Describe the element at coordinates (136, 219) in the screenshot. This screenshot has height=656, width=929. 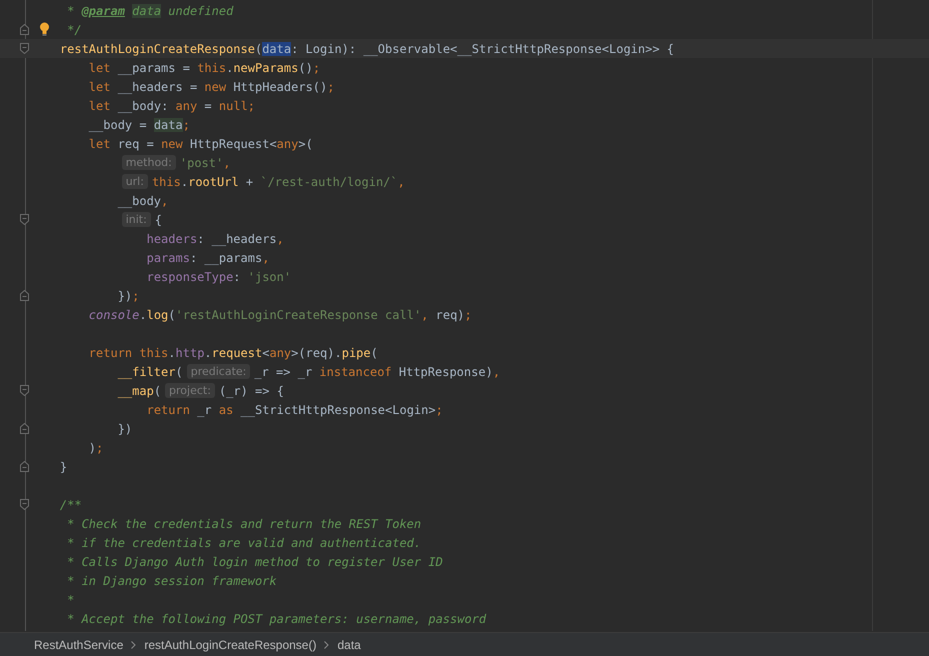
I see `parameter-hint: init:` at that location.